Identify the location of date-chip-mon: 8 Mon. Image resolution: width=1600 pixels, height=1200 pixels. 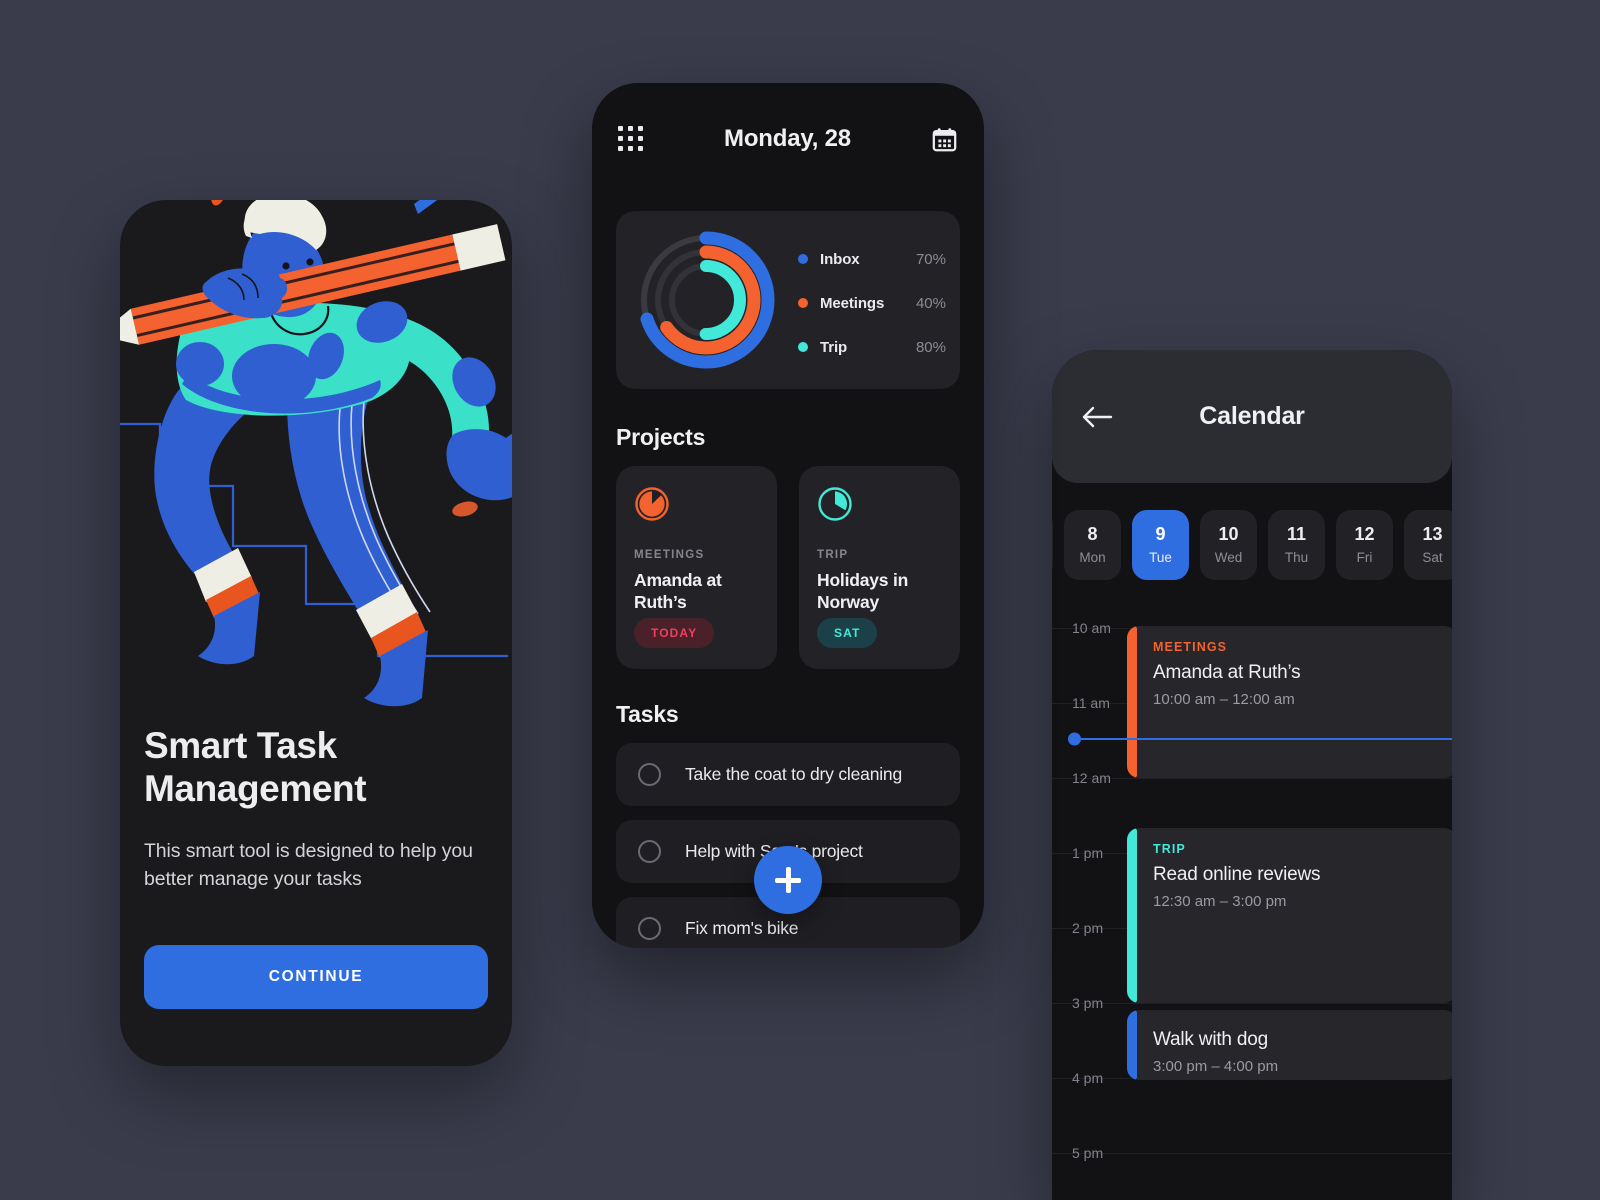
(1092, 545).